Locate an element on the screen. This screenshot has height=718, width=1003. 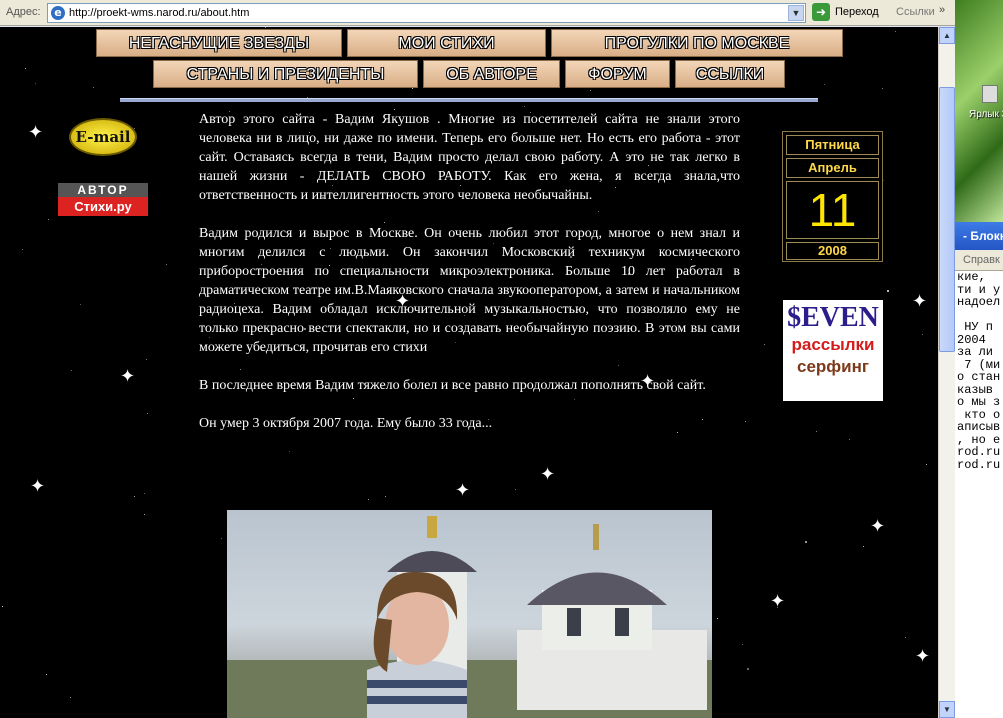
church-portrait-image is located at coordinates (469, 617).